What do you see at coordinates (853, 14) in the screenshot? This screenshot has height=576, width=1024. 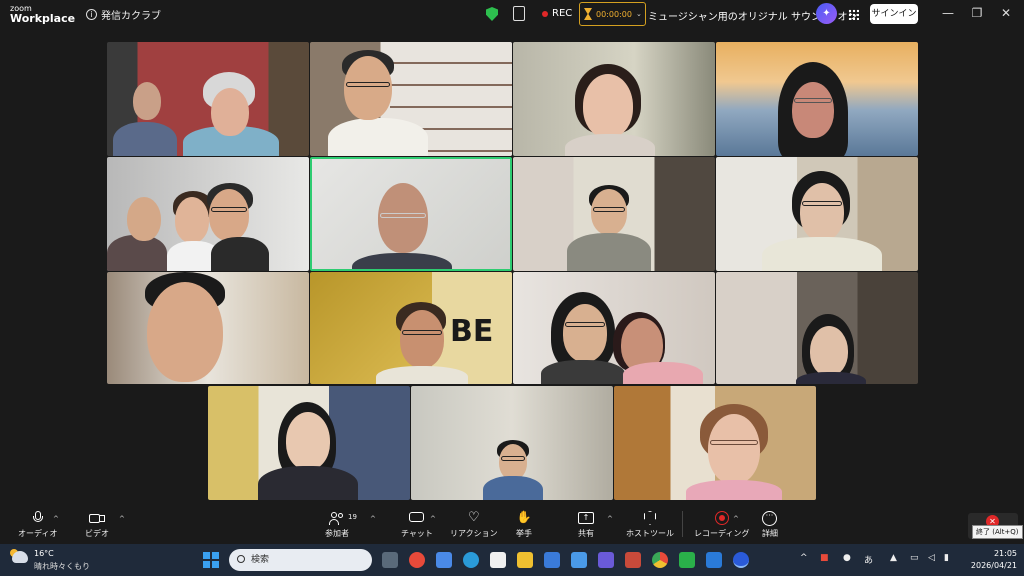 I see `apps-grid-icon` at bounding box center [853, 14].